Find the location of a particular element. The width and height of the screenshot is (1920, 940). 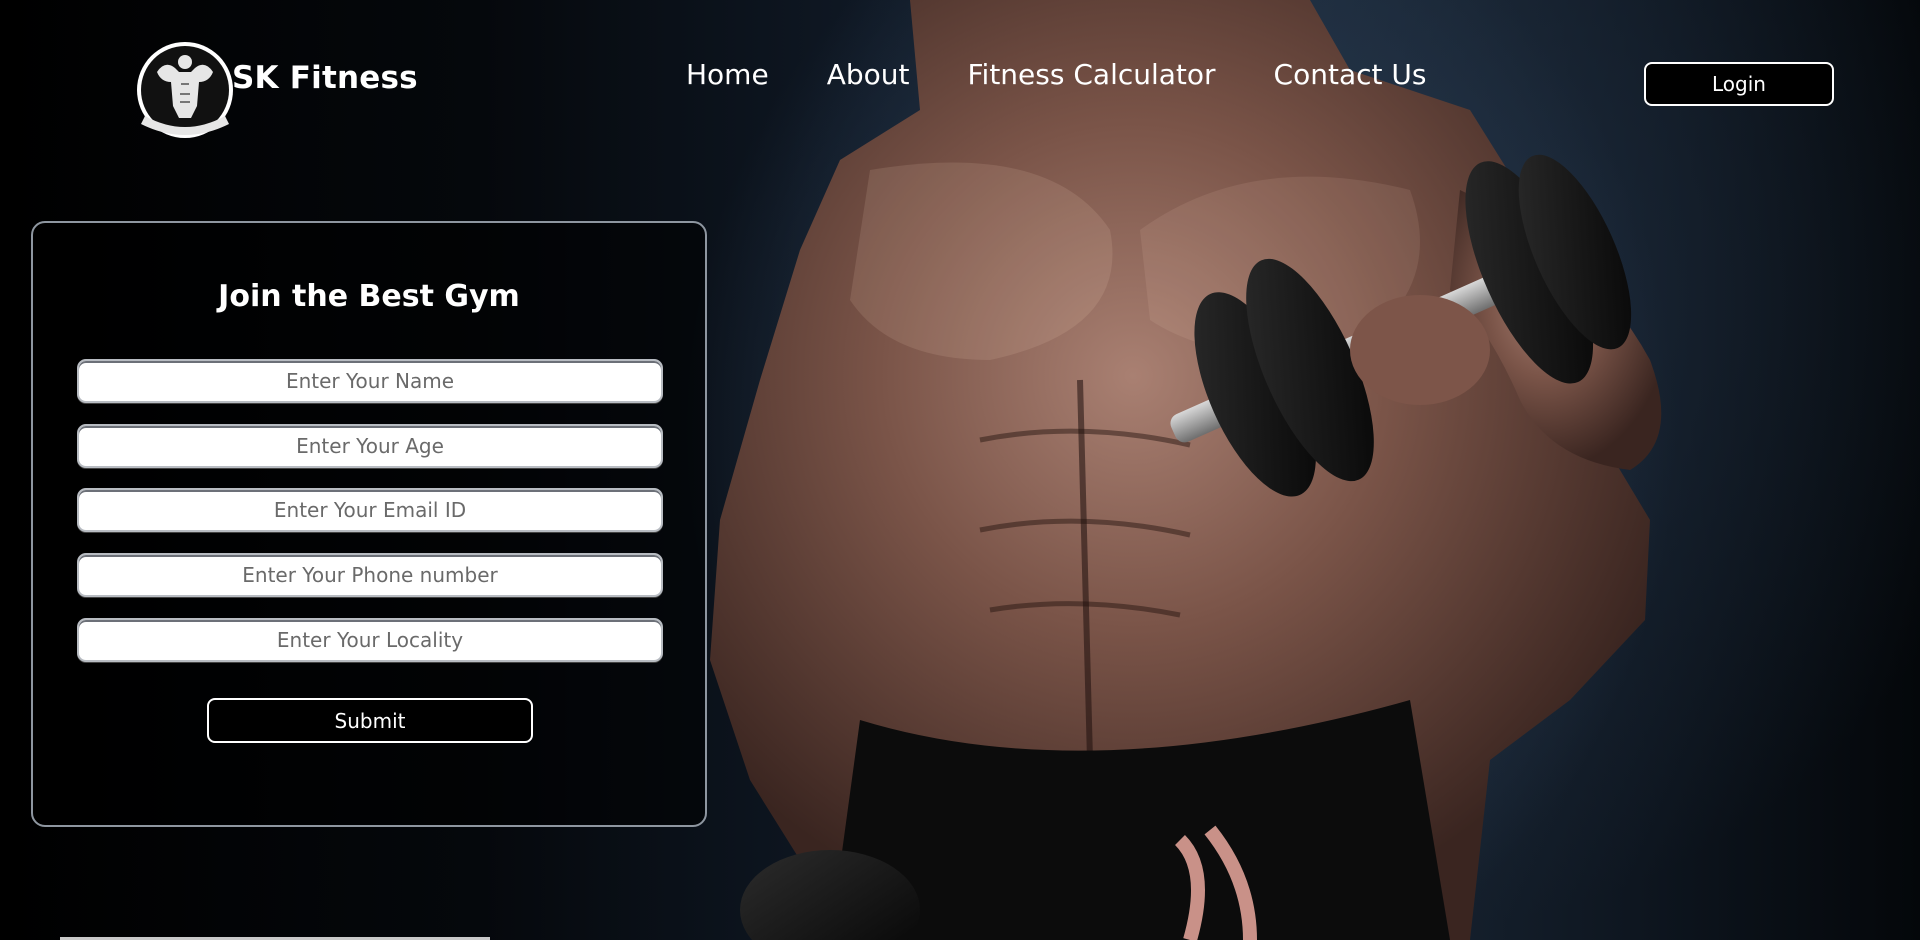

age-input is located at coordinates (370, 446).